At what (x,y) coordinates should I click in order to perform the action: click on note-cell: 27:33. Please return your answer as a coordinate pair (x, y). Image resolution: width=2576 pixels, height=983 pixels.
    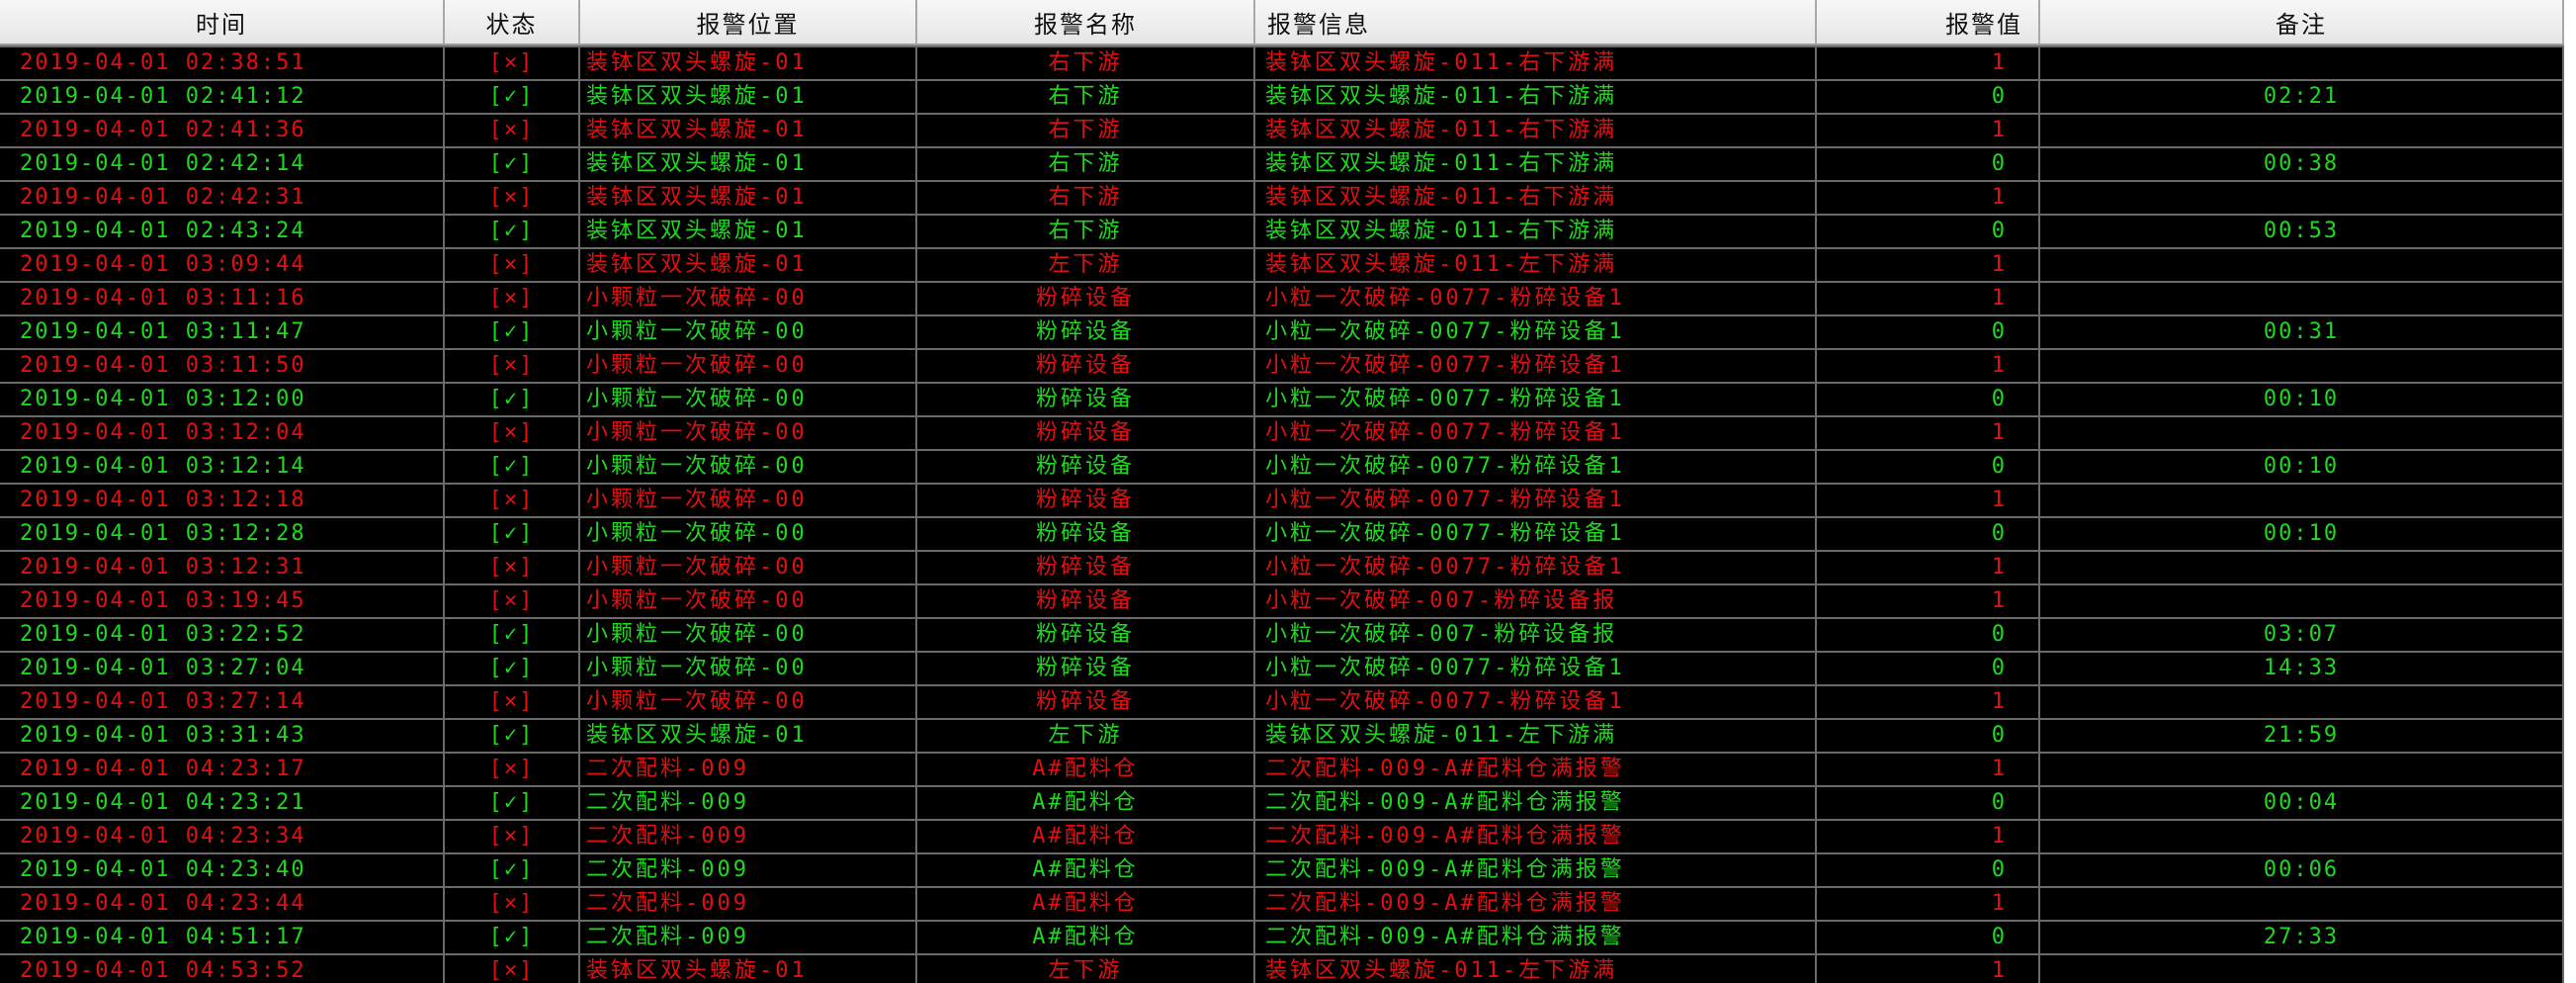
    Looking at the image, I should click on (2302, 937).